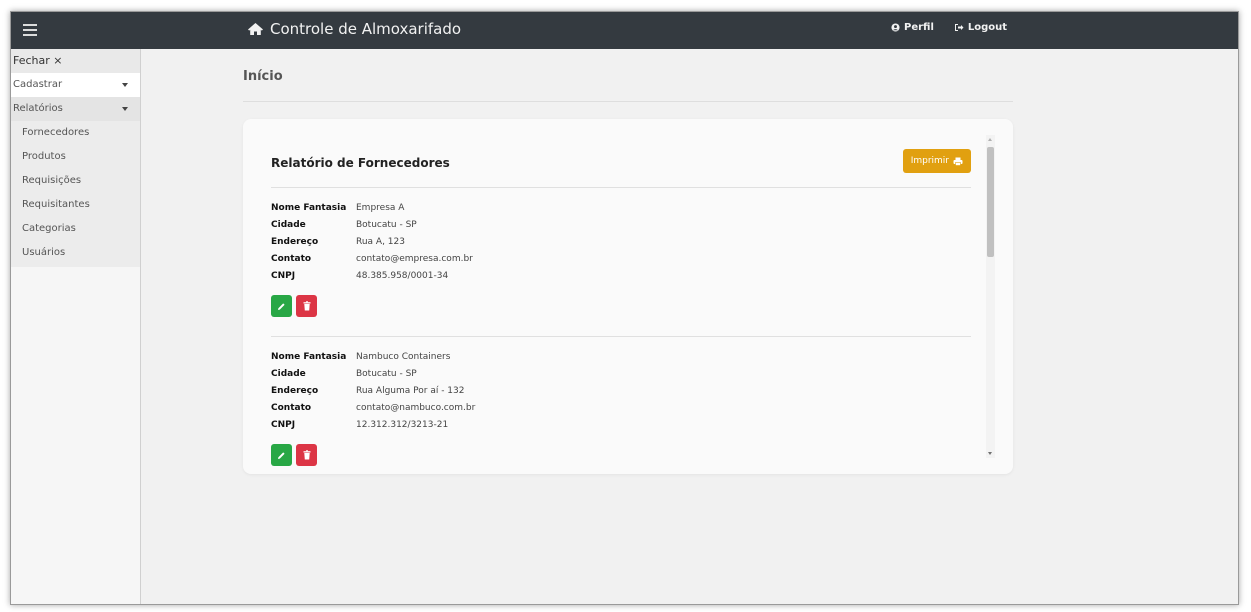  Describe the element at coordinates (75, 61) in the screenshot. I see `sidebar-close-button: Fechar ×` at that location.